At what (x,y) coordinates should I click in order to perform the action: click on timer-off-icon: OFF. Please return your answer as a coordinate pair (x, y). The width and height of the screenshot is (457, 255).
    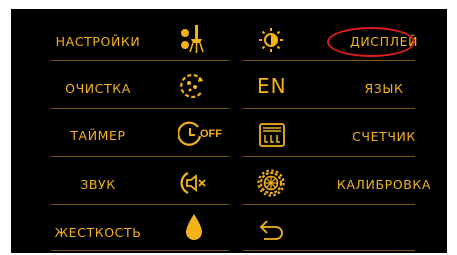
    Looking at the image, I should click on (200, 133).